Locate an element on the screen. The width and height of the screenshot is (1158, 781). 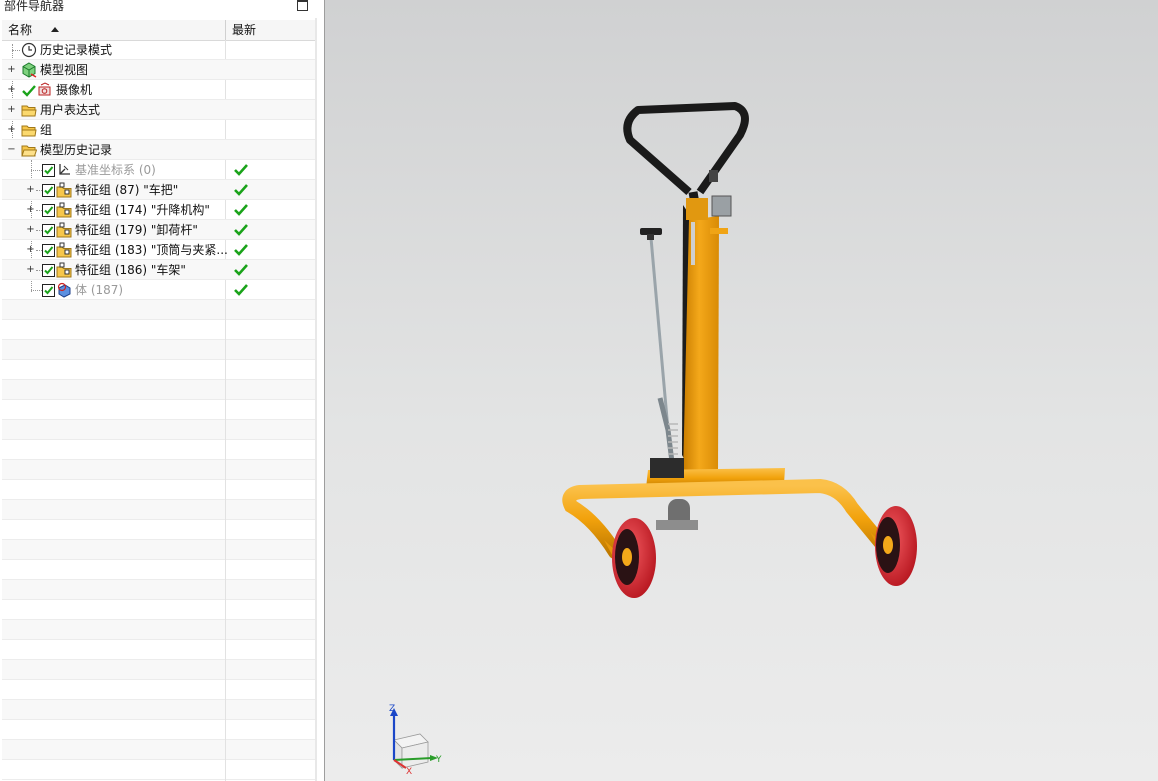
tree-row-feature-group-handle: + 特征组 (87) "车把" is located at coordinates (158, 190).